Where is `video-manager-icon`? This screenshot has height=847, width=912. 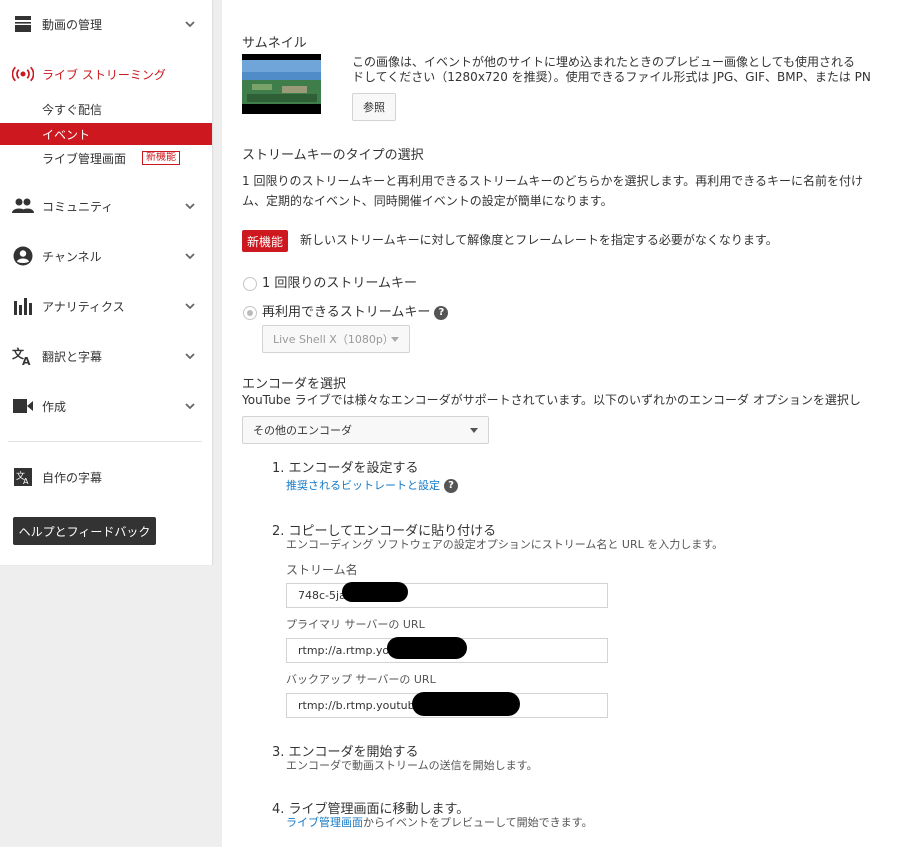 video-manager-icon is located at coordinates (23, 24).